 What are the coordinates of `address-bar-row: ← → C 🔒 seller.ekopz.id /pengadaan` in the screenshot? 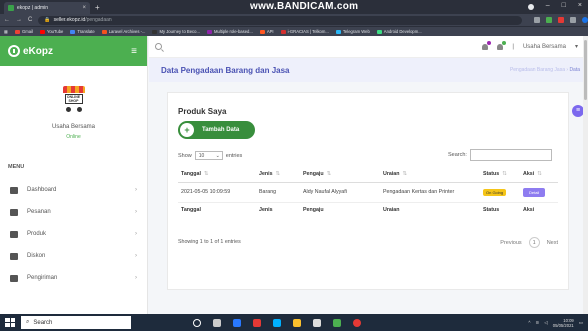 It's located at (294, 20).